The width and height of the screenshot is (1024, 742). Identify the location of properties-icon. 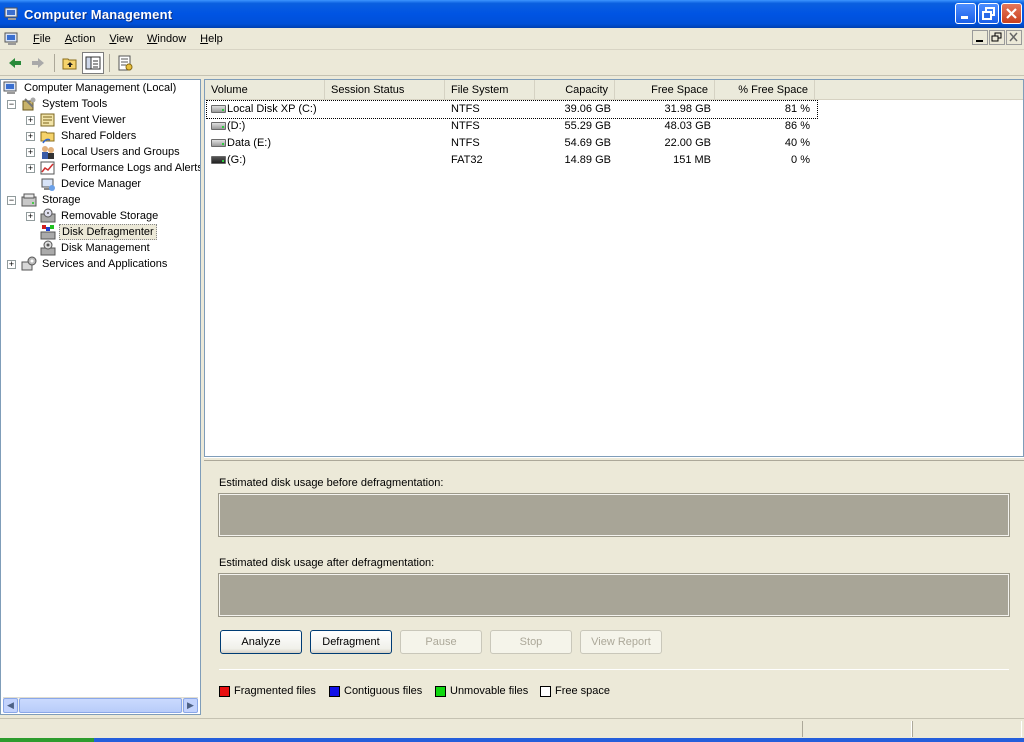
(125, 62).